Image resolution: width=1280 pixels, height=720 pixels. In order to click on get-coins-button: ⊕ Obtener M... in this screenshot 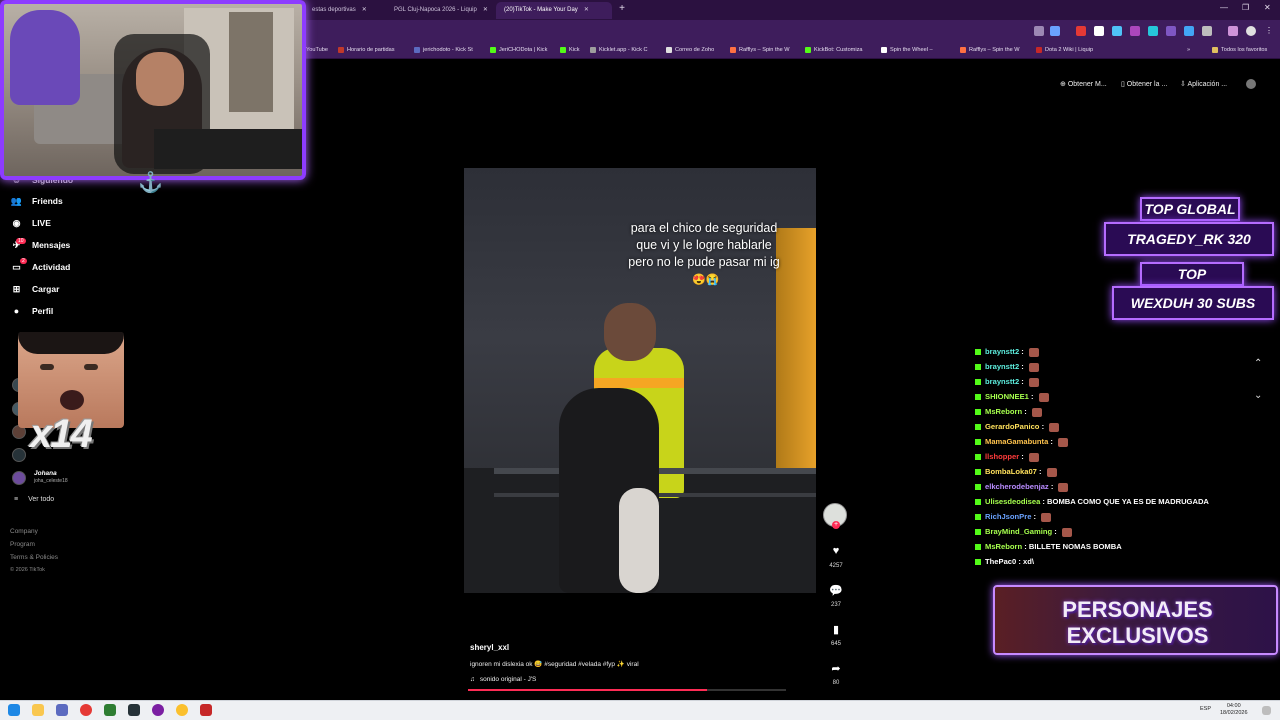, I will do `click(1083, 84)`.